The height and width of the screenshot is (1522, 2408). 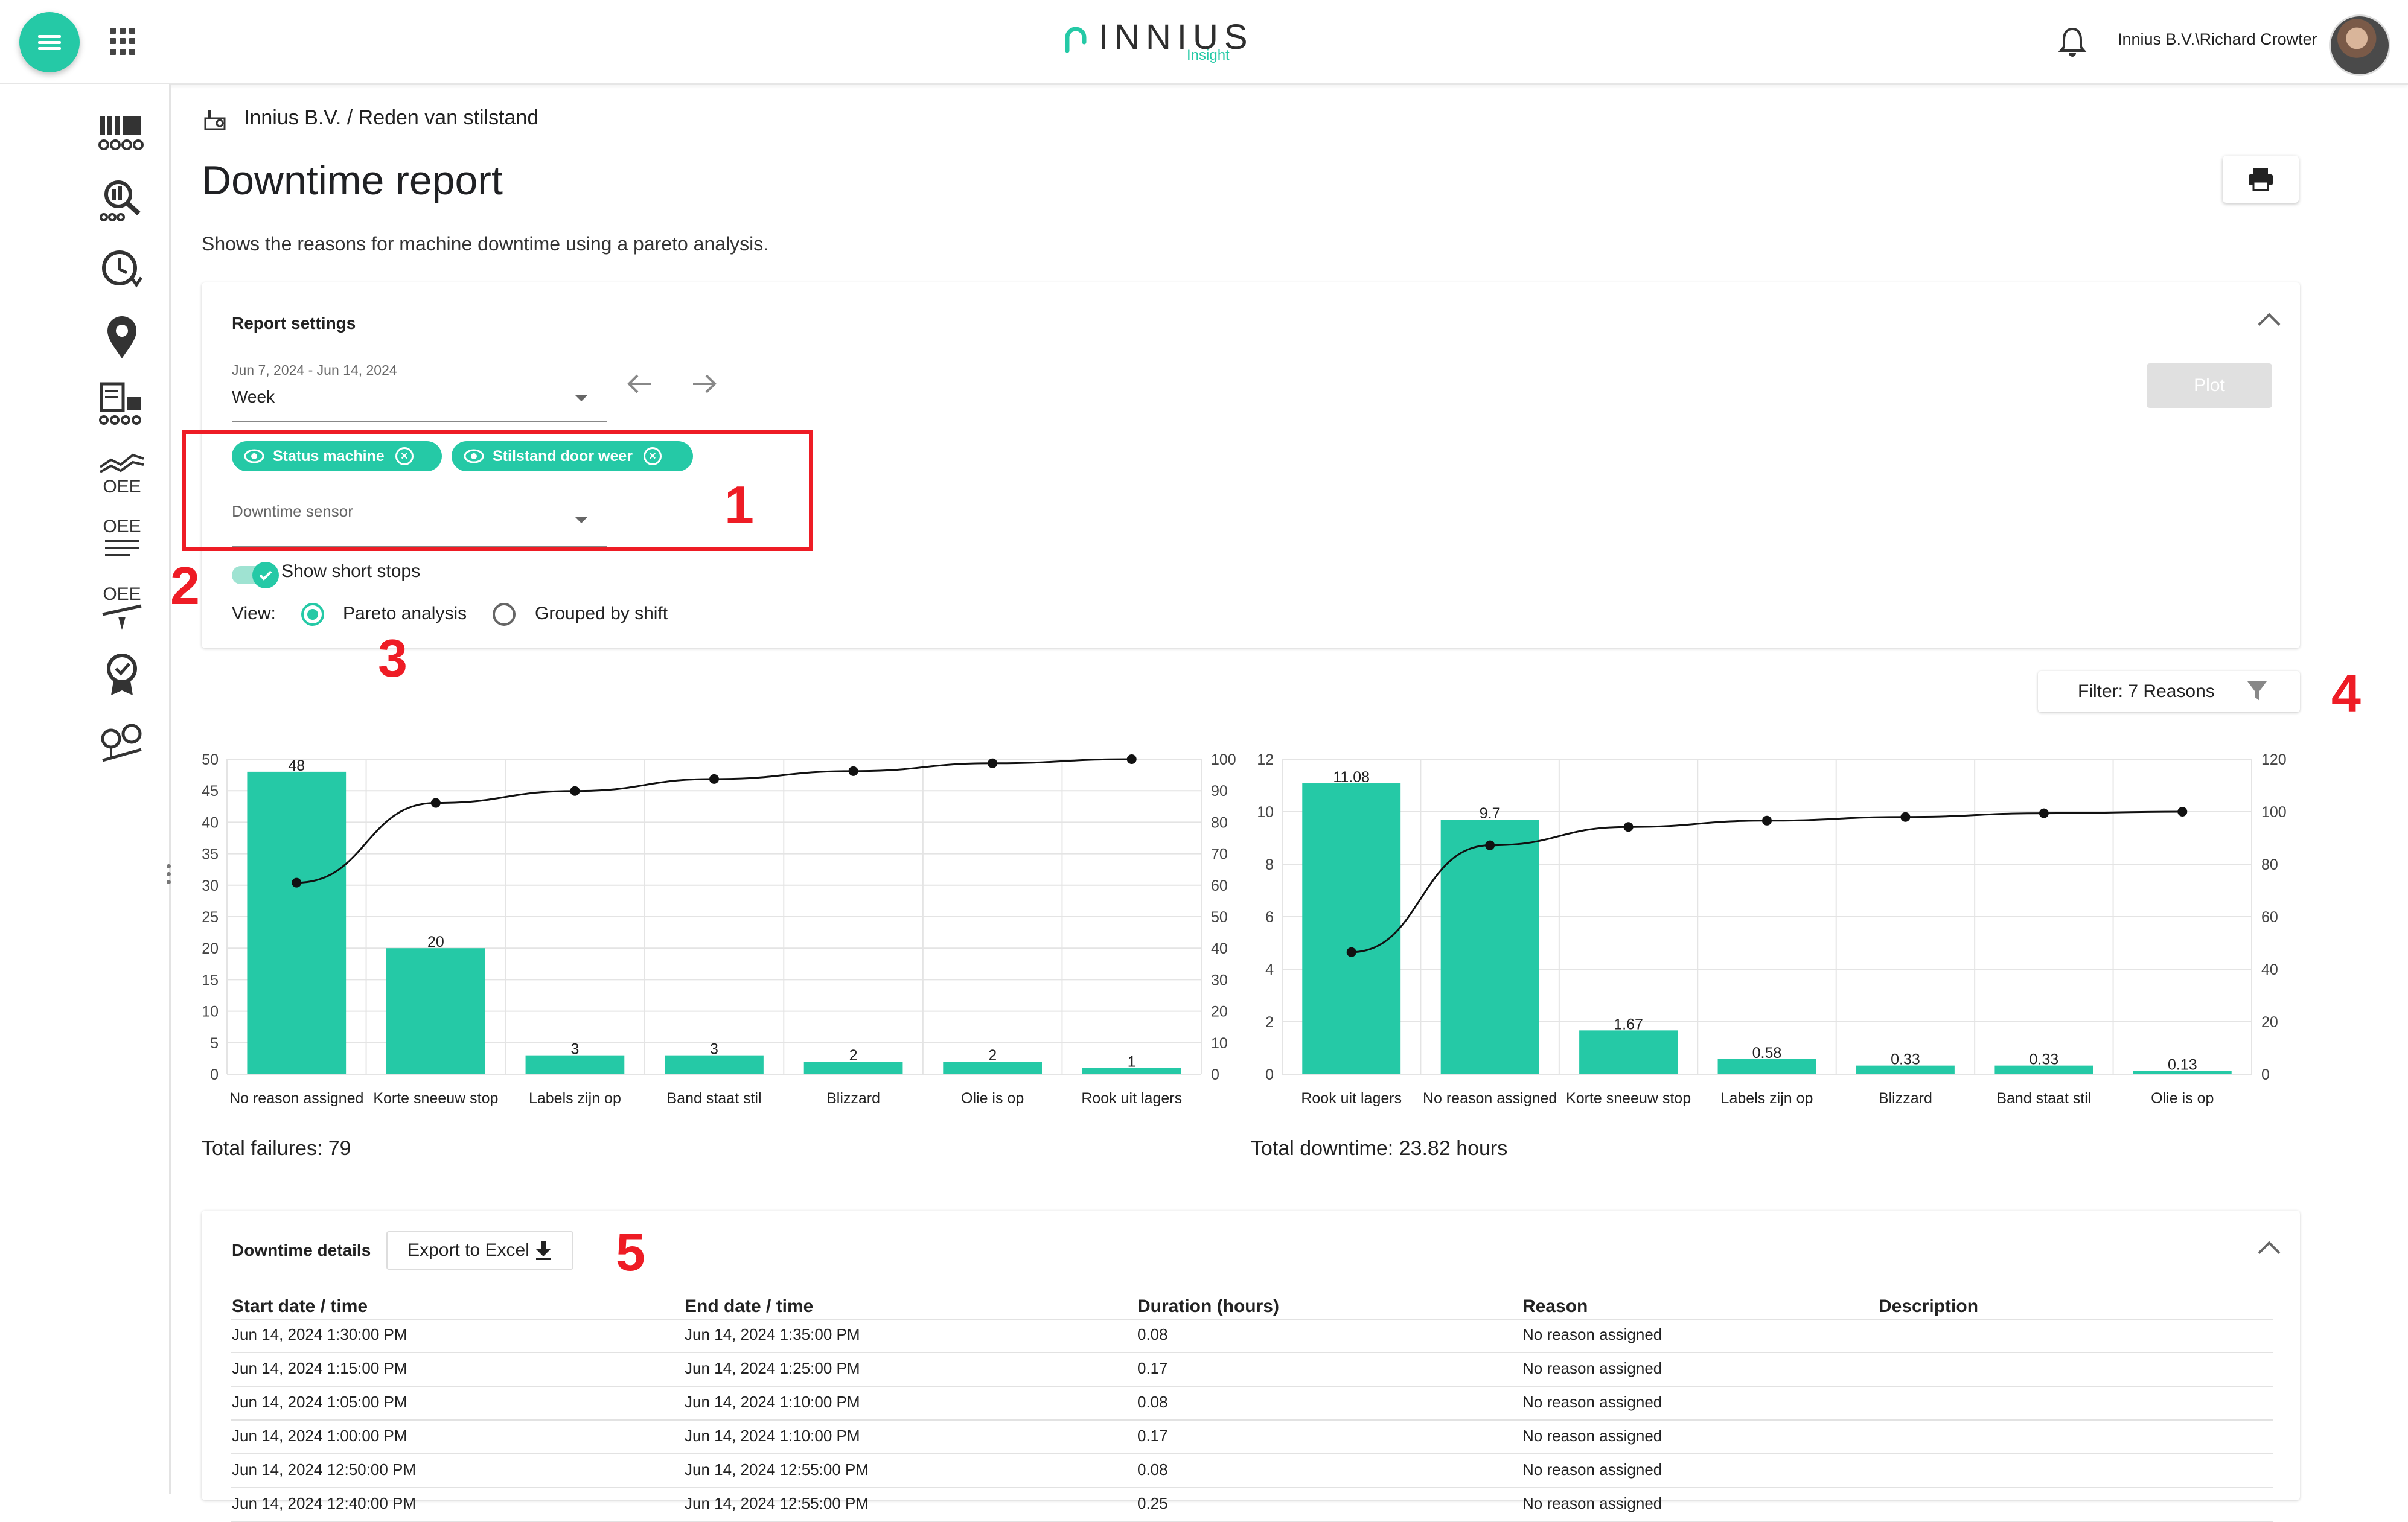 I want to click on x-tick-label: No reason assigned, so click(x=1490, y=1098).